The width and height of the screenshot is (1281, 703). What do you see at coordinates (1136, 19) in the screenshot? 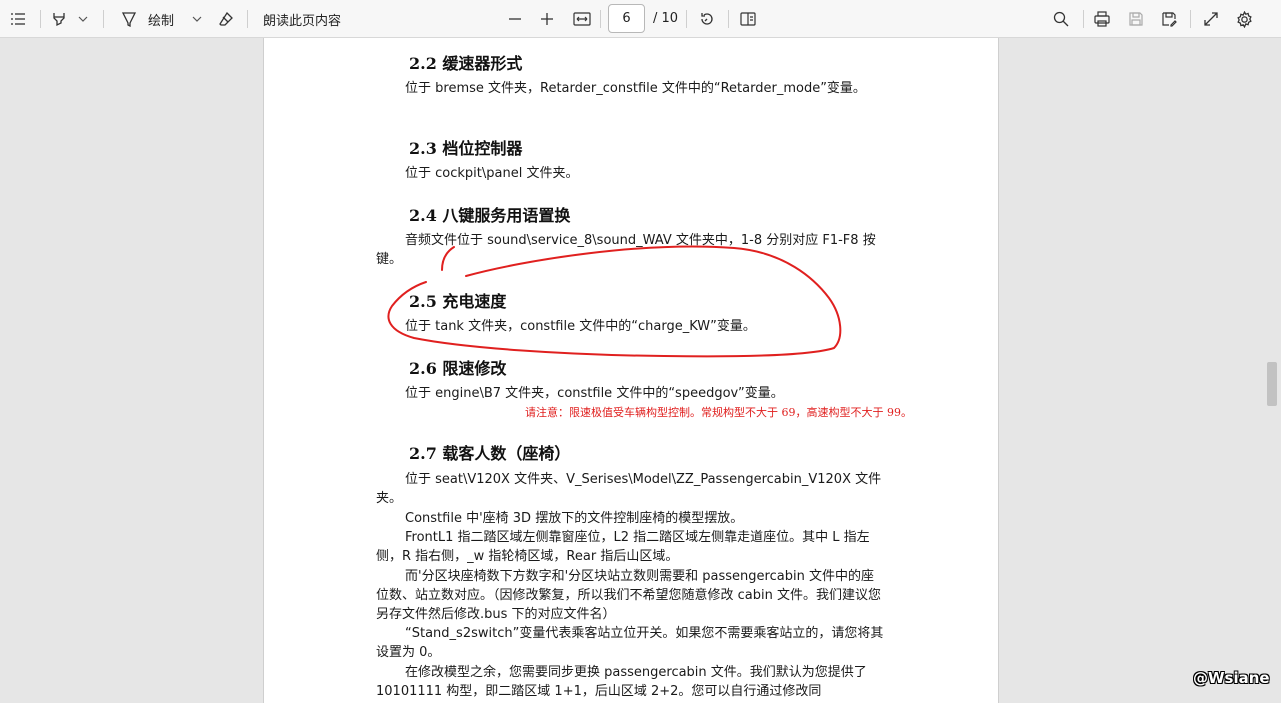
I see `save-icon` at bounding box center [1136, 19].